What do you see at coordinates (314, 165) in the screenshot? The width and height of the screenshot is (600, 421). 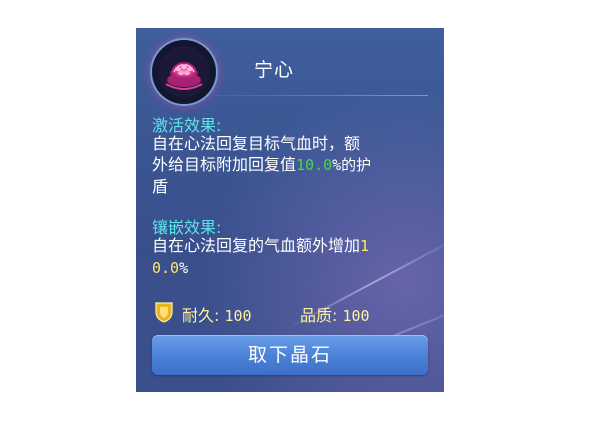 I see `activation-value: 10.0` at bounding box center [314, 165].